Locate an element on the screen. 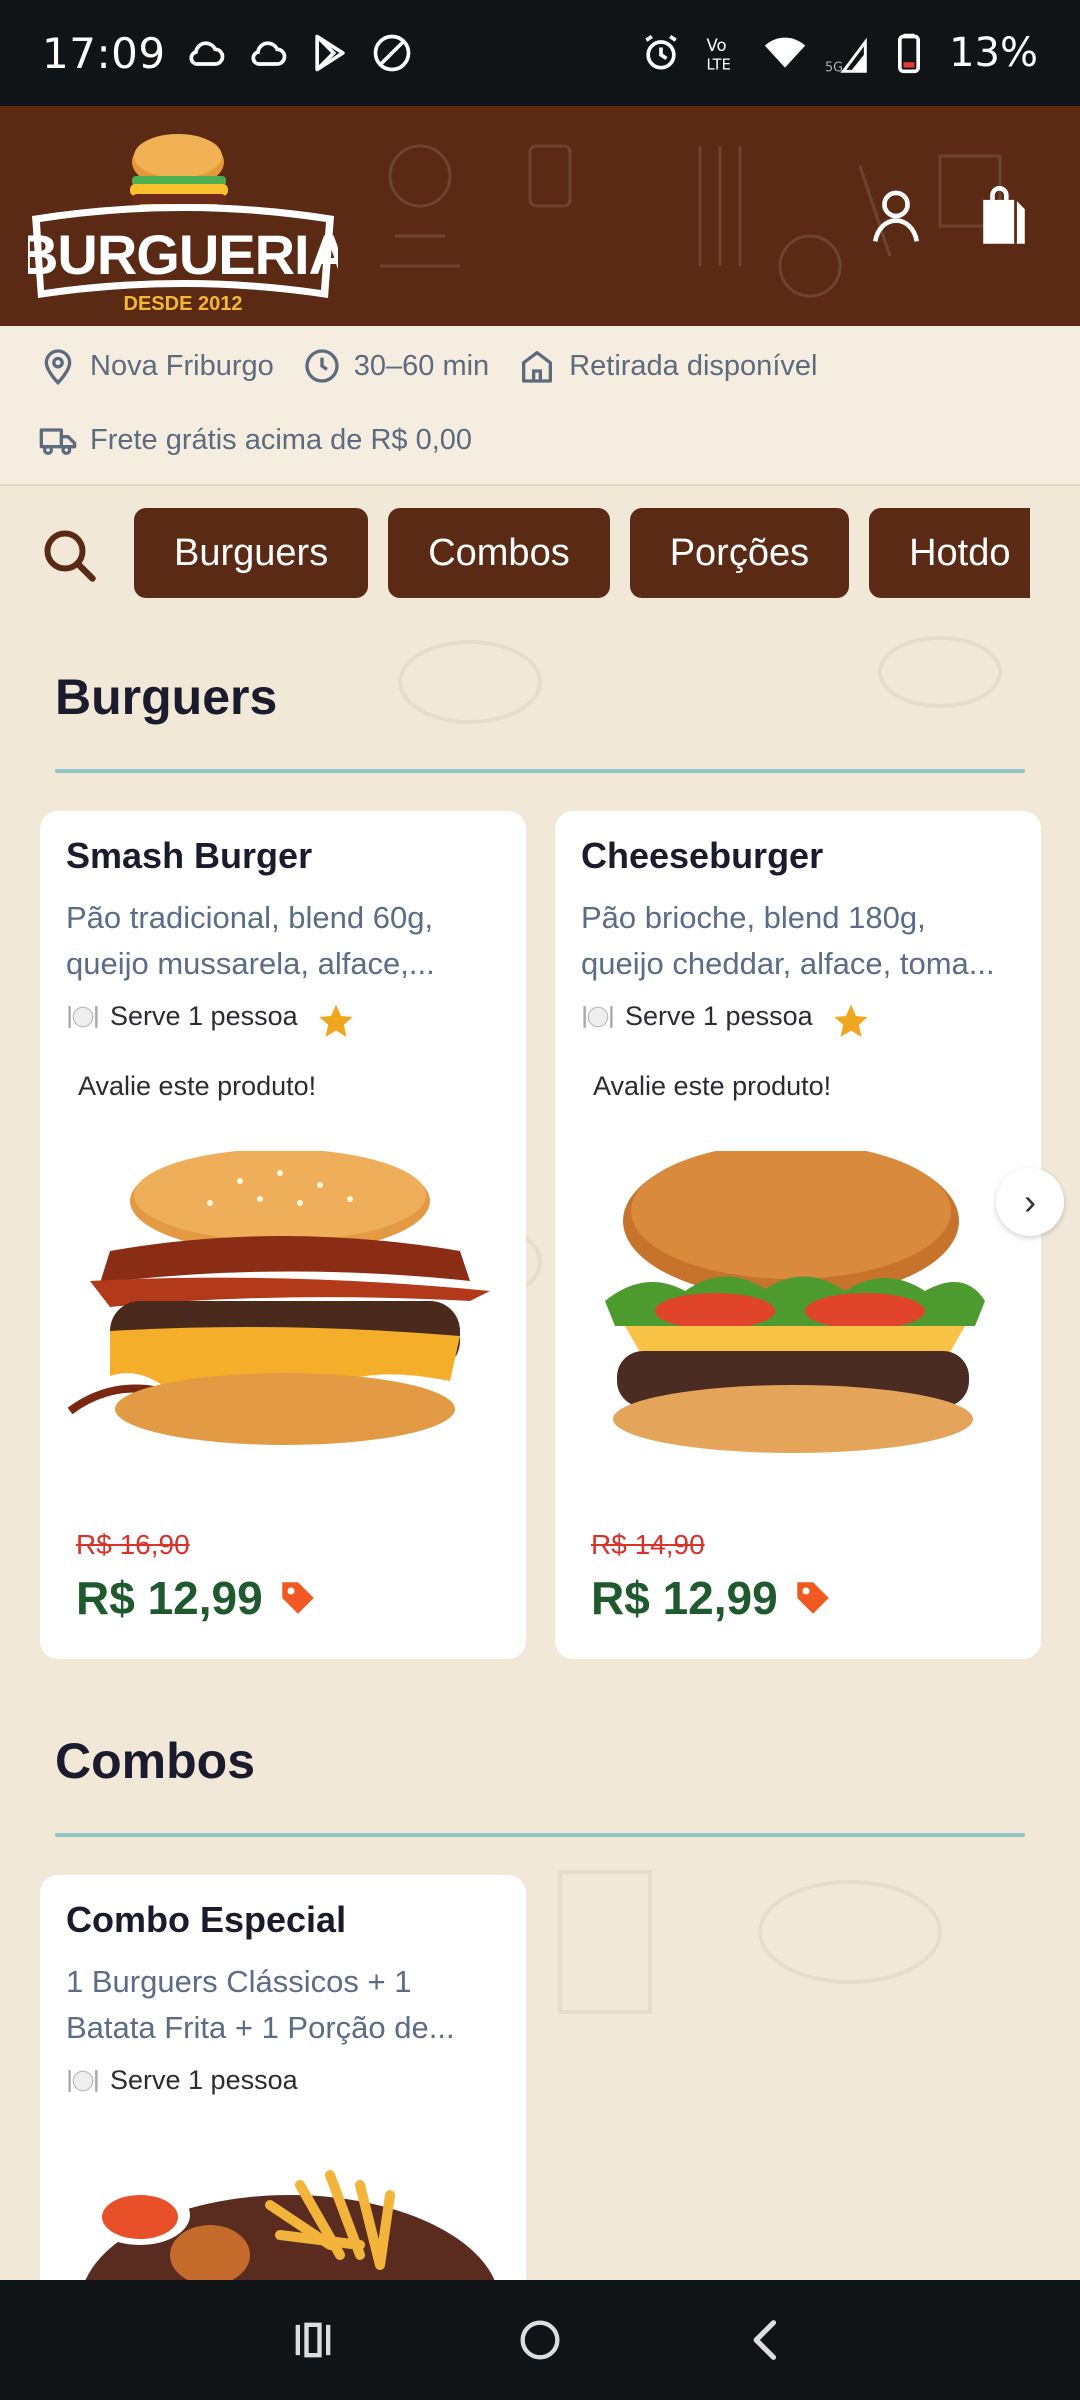 Image resolution: width=1080 pixels, height=2400 pixels. back-button is located at coordinates (767, 2340).